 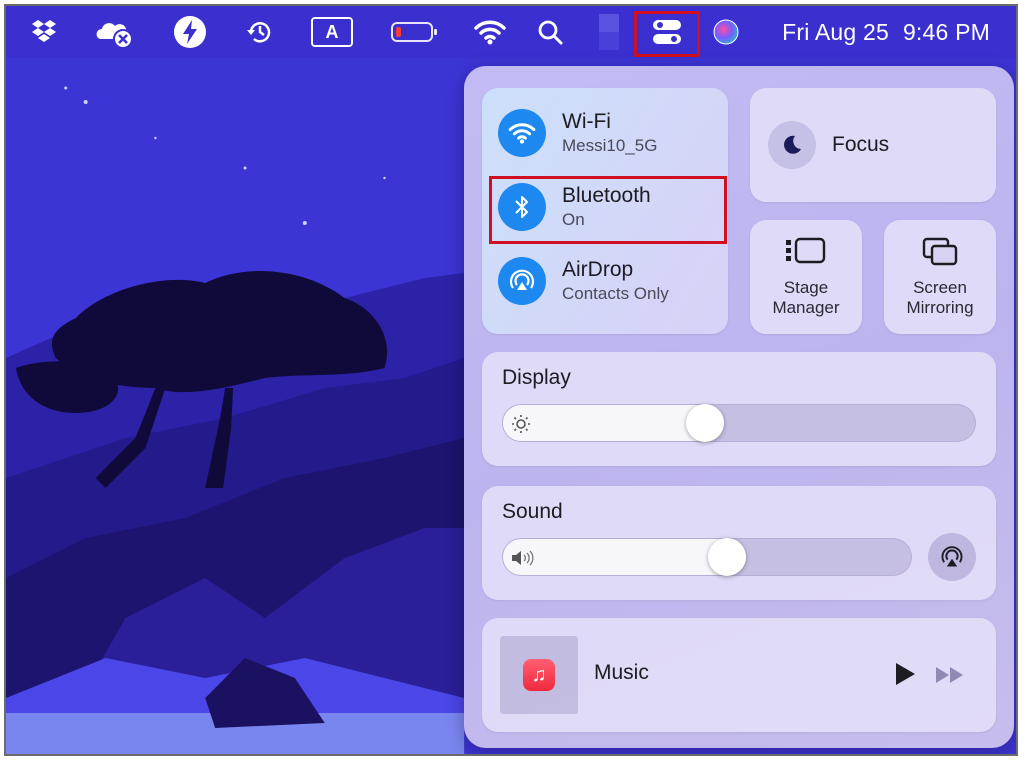 I want to click on now-playing-module: ♫ Music, so click(x=739, y=675).